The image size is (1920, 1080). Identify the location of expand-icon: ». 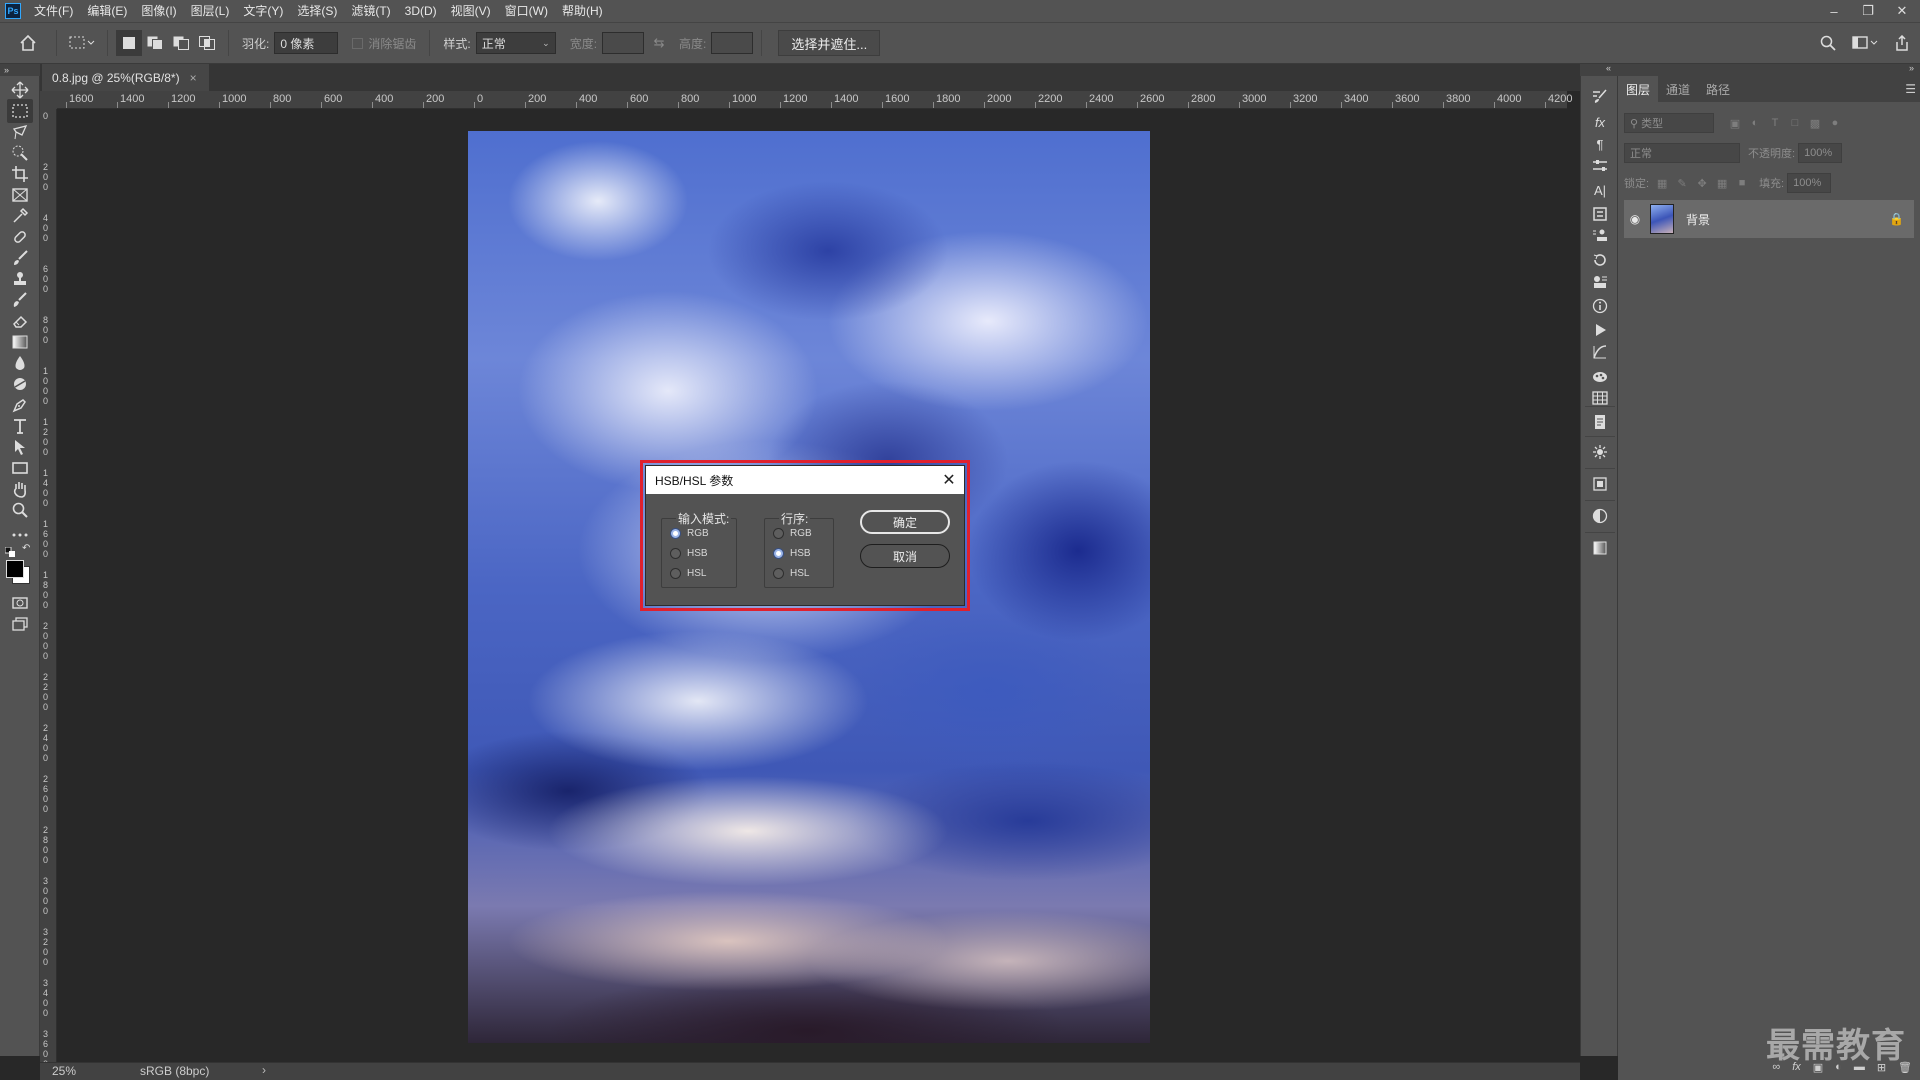
(1911, 68).